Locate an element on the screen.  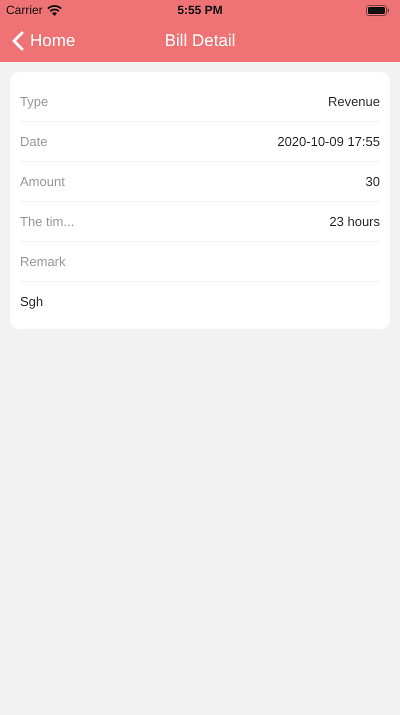
page-title: Bill Detail is located at coordinates (200, 41).